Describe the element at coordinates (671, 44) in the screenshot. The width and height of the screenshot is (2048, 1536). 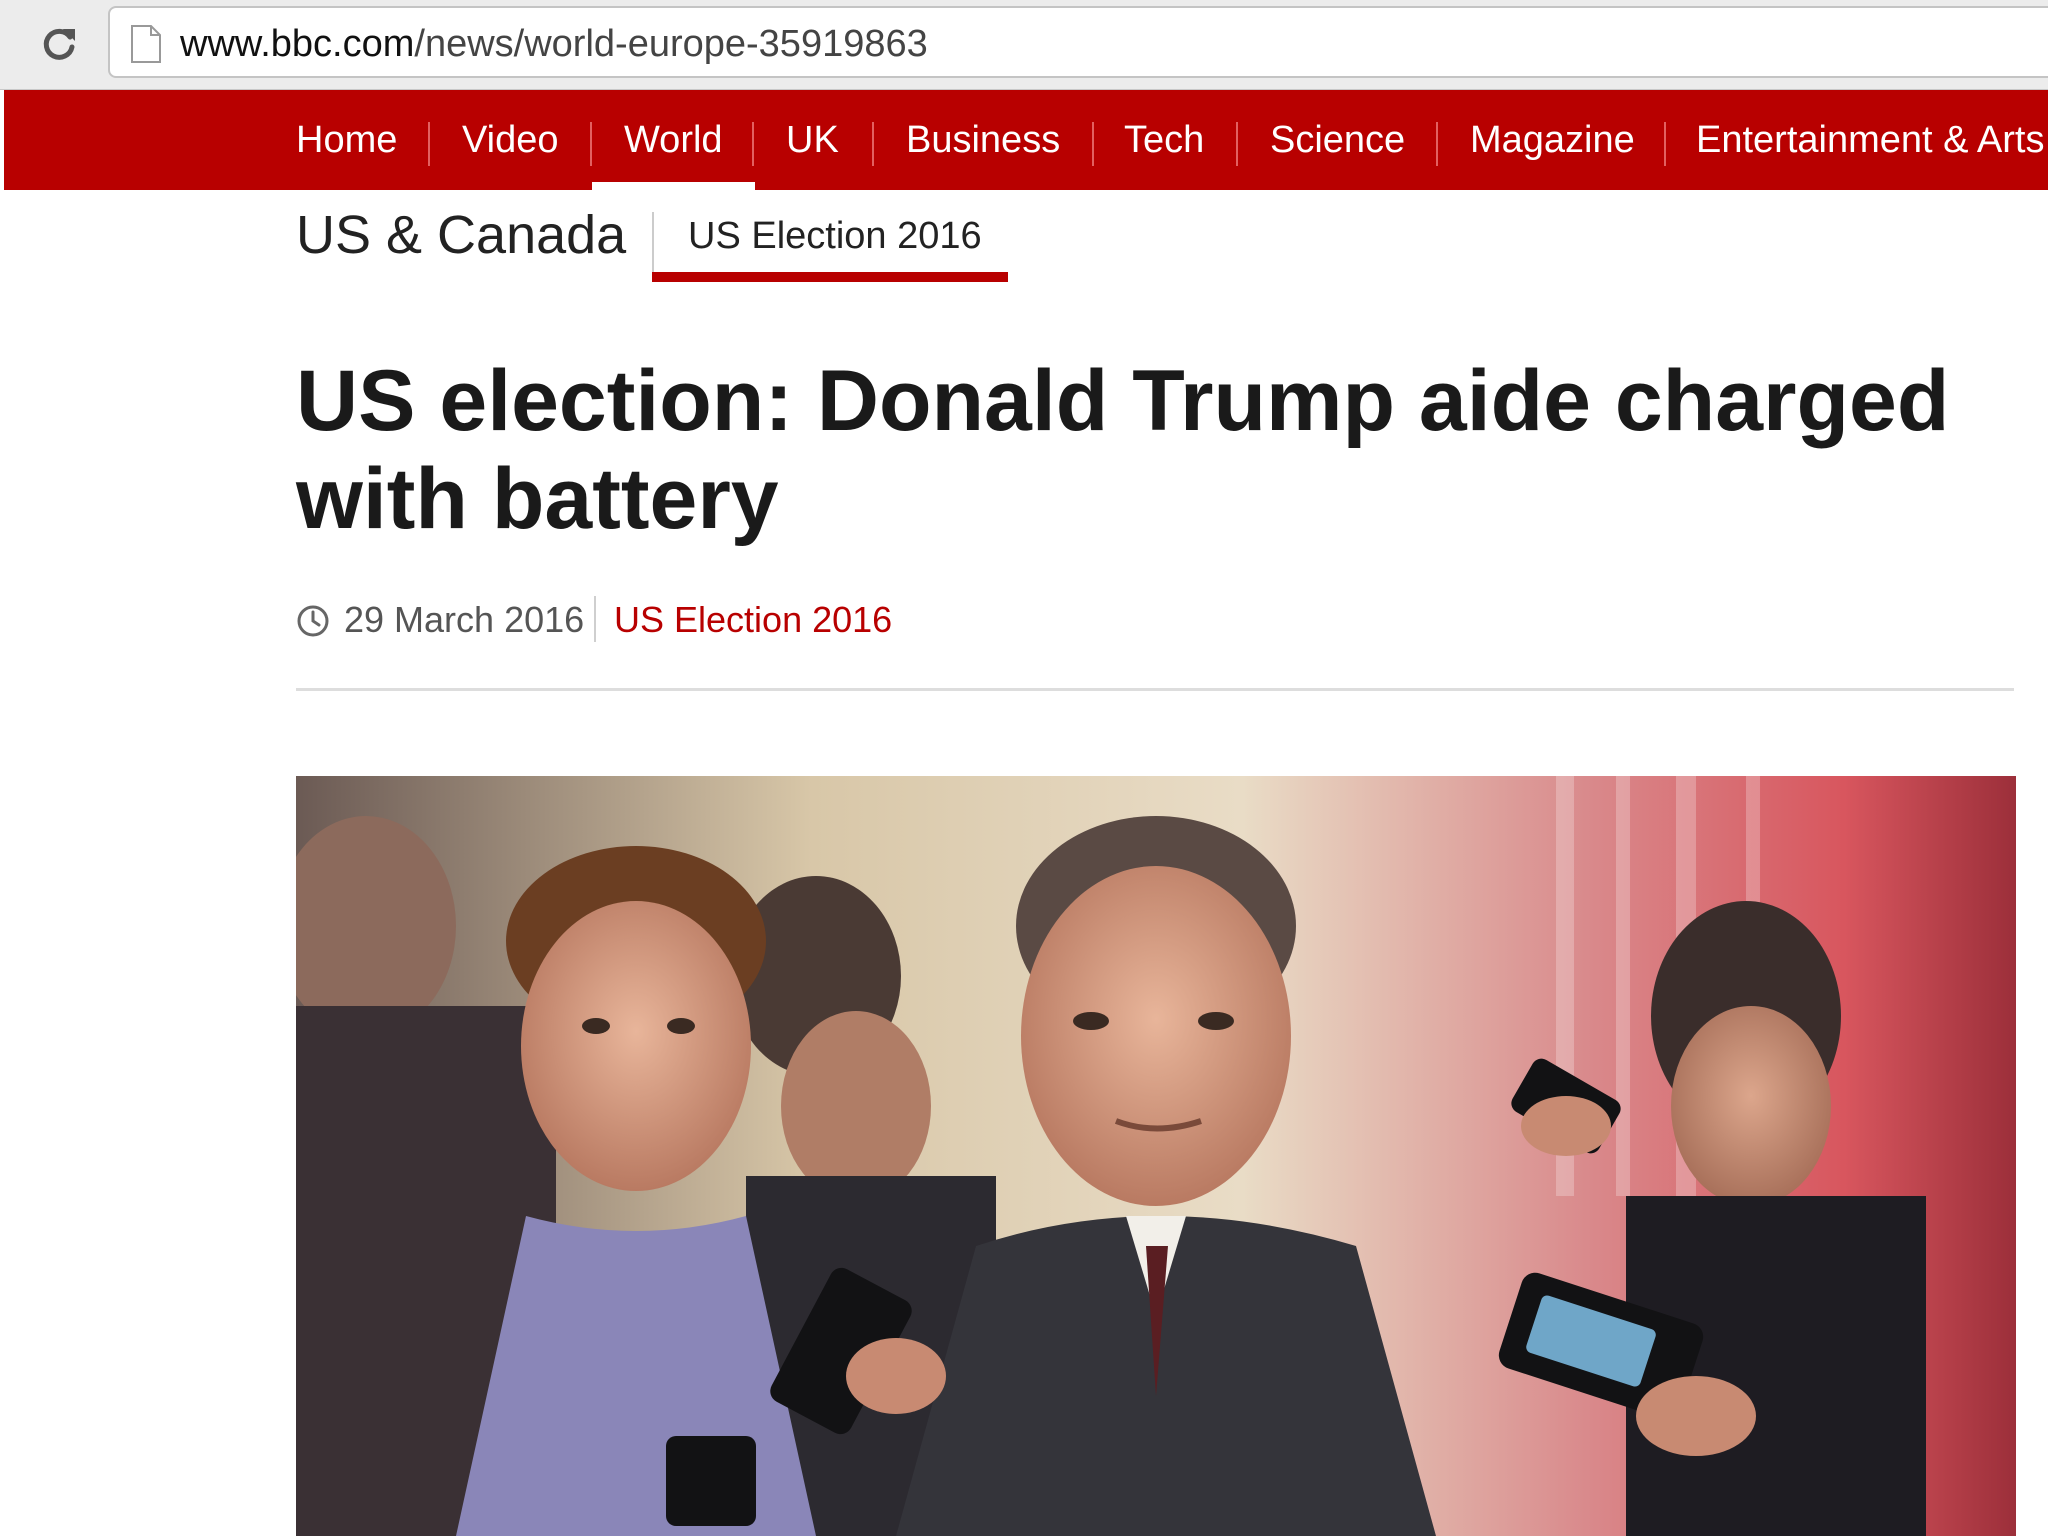
I see `url-path: /news/world-europe-35919863` at that location.